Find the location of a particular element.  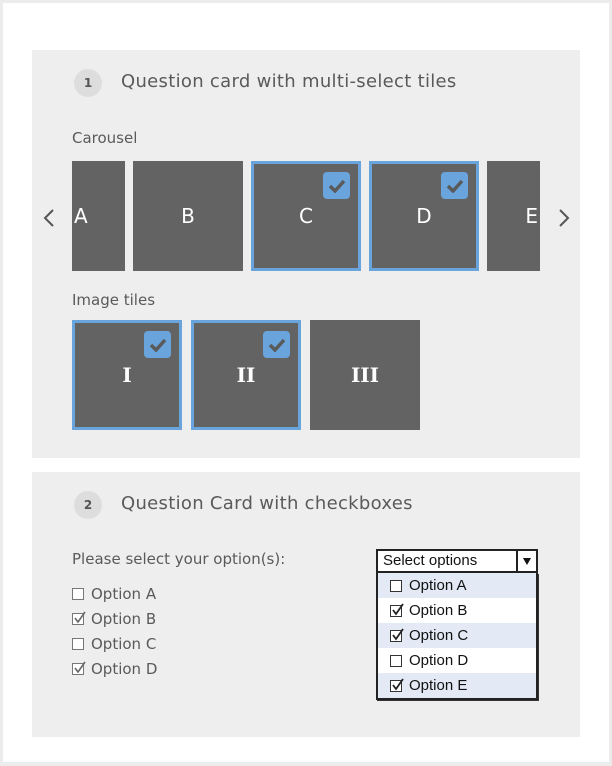

dropdown-item: Option B is located at coordinates (457, 610).